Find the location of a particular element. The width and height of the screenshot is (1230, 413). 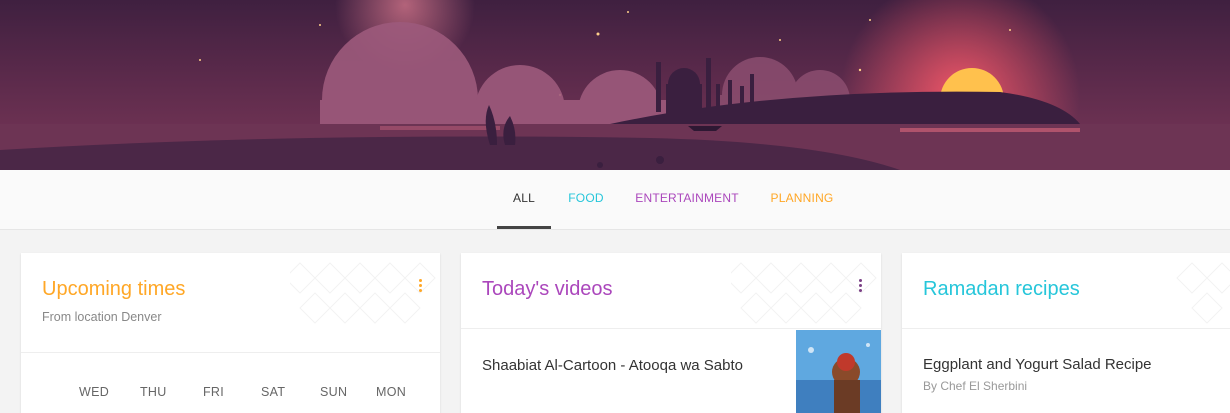

recipe-author: By Chef El Sherbini is located at coordinates (975, 386).